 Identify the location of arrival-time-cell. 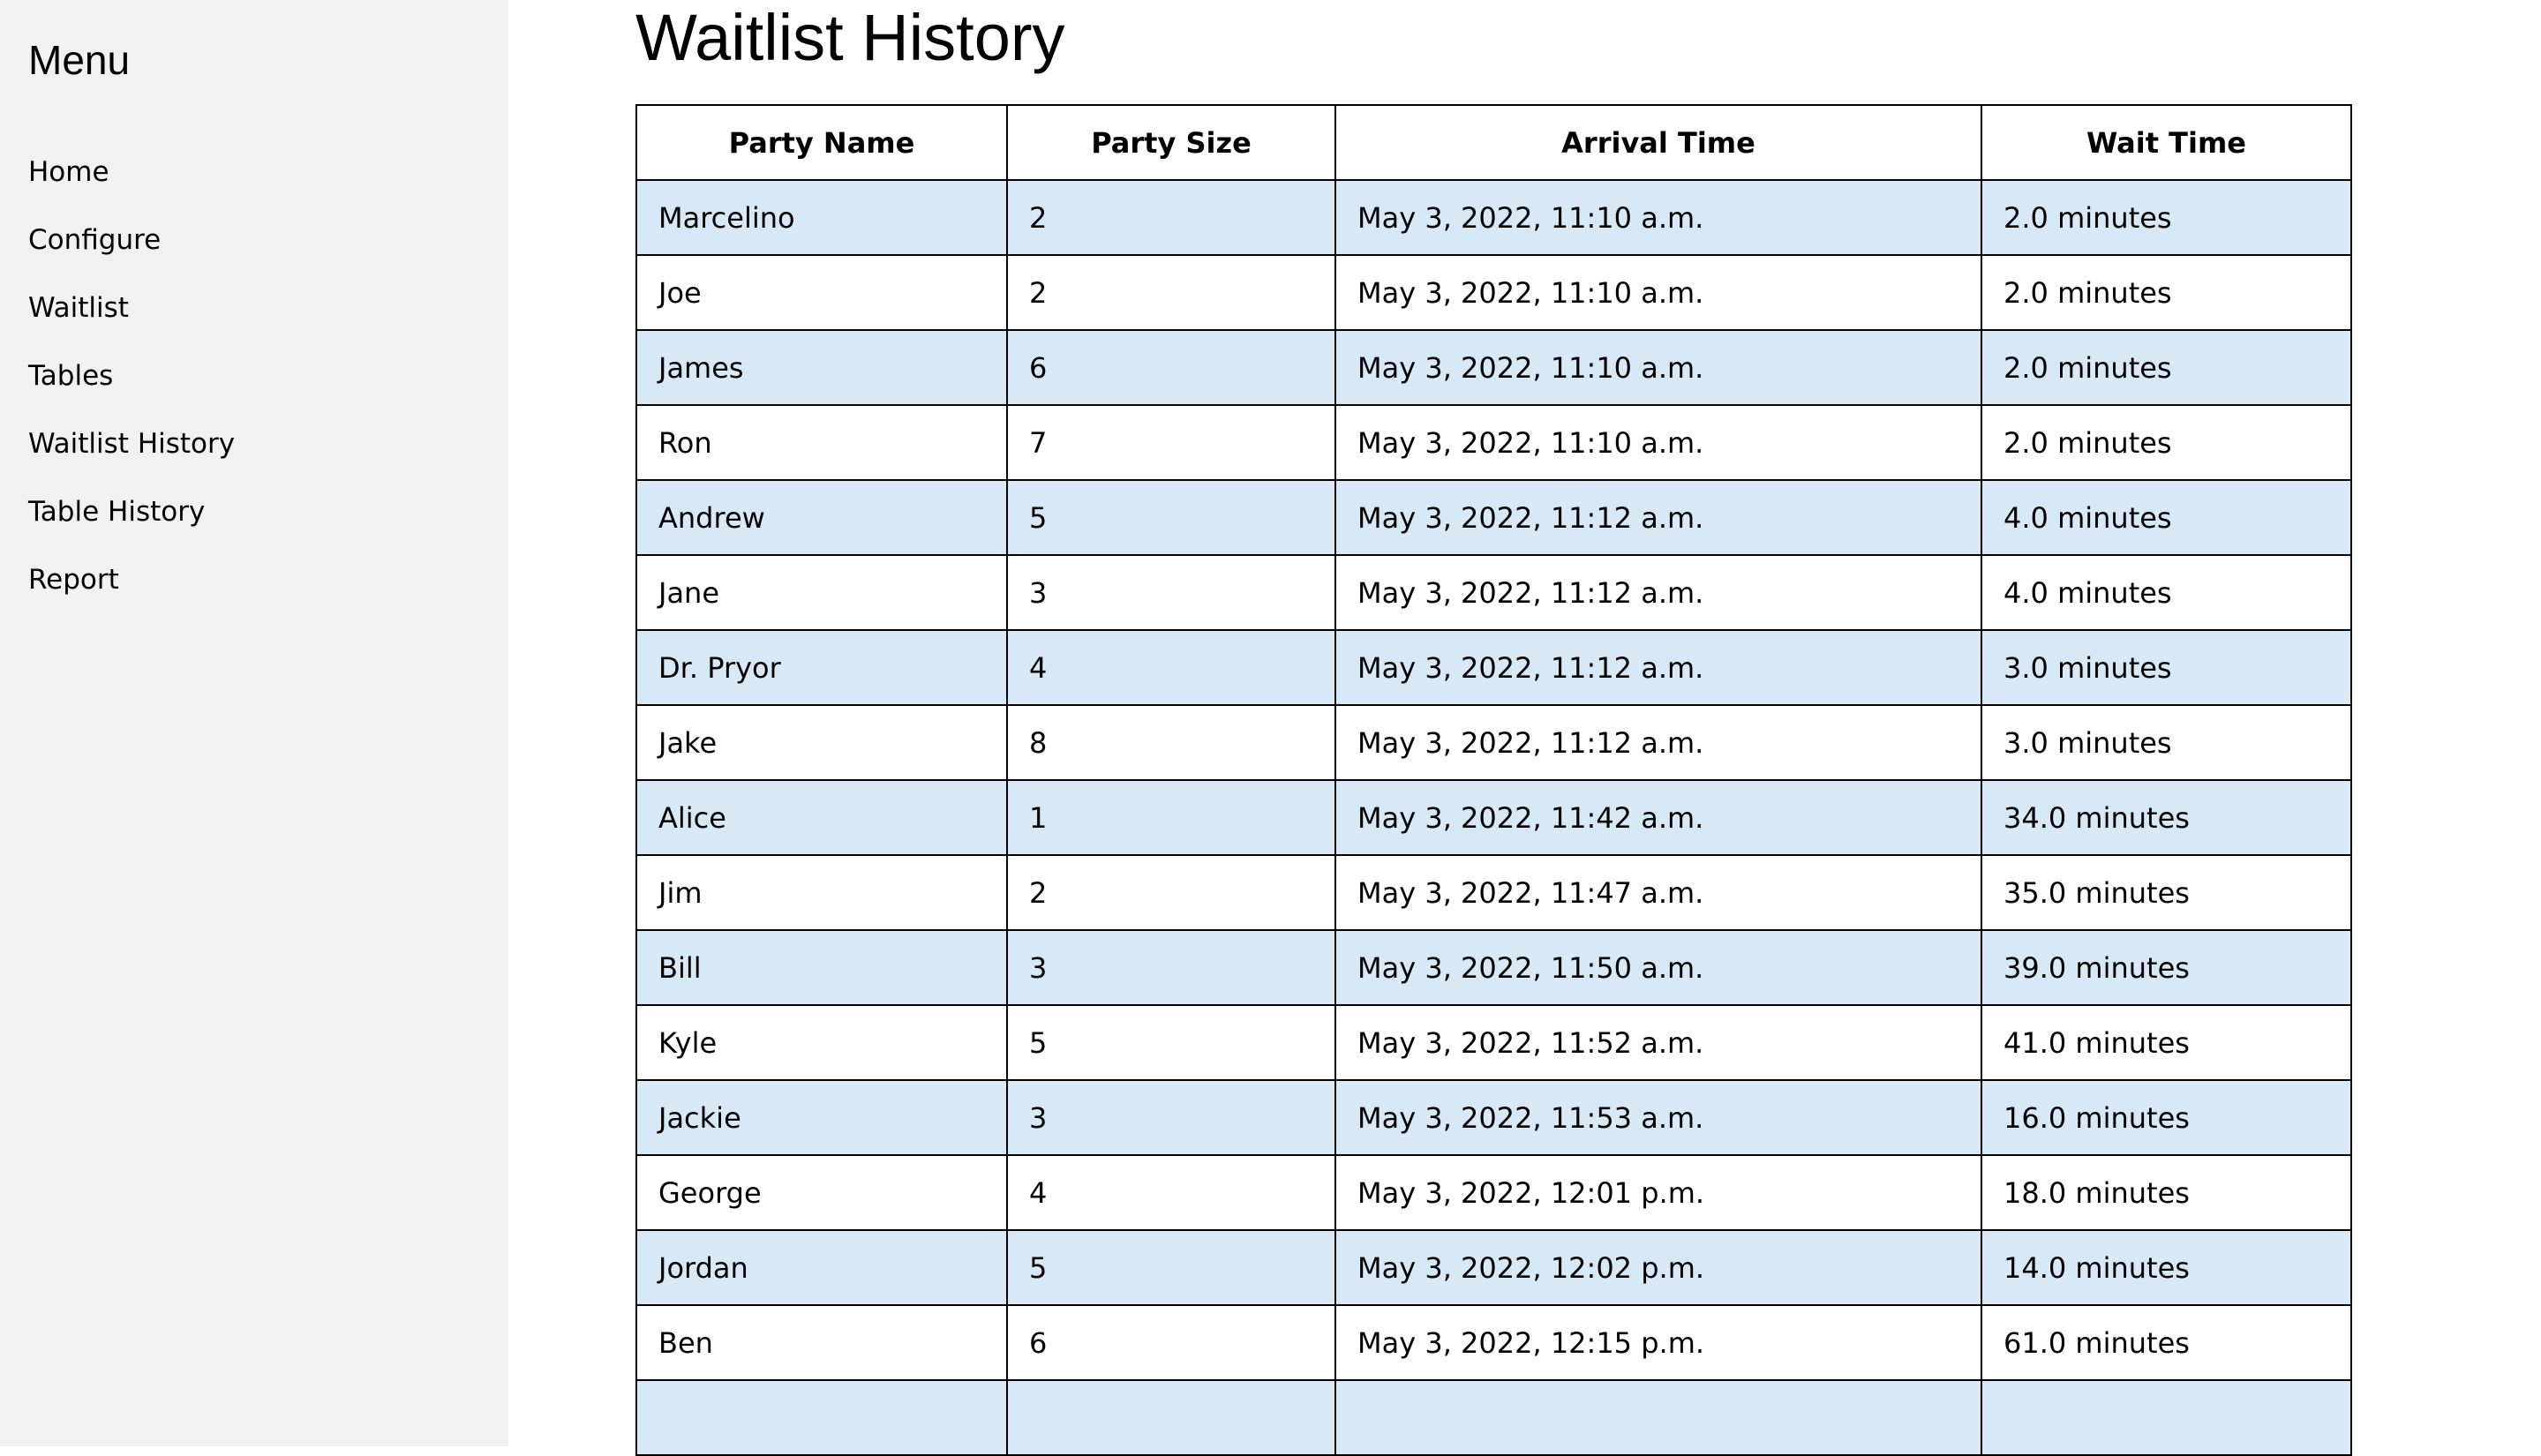
(1658, 1417).